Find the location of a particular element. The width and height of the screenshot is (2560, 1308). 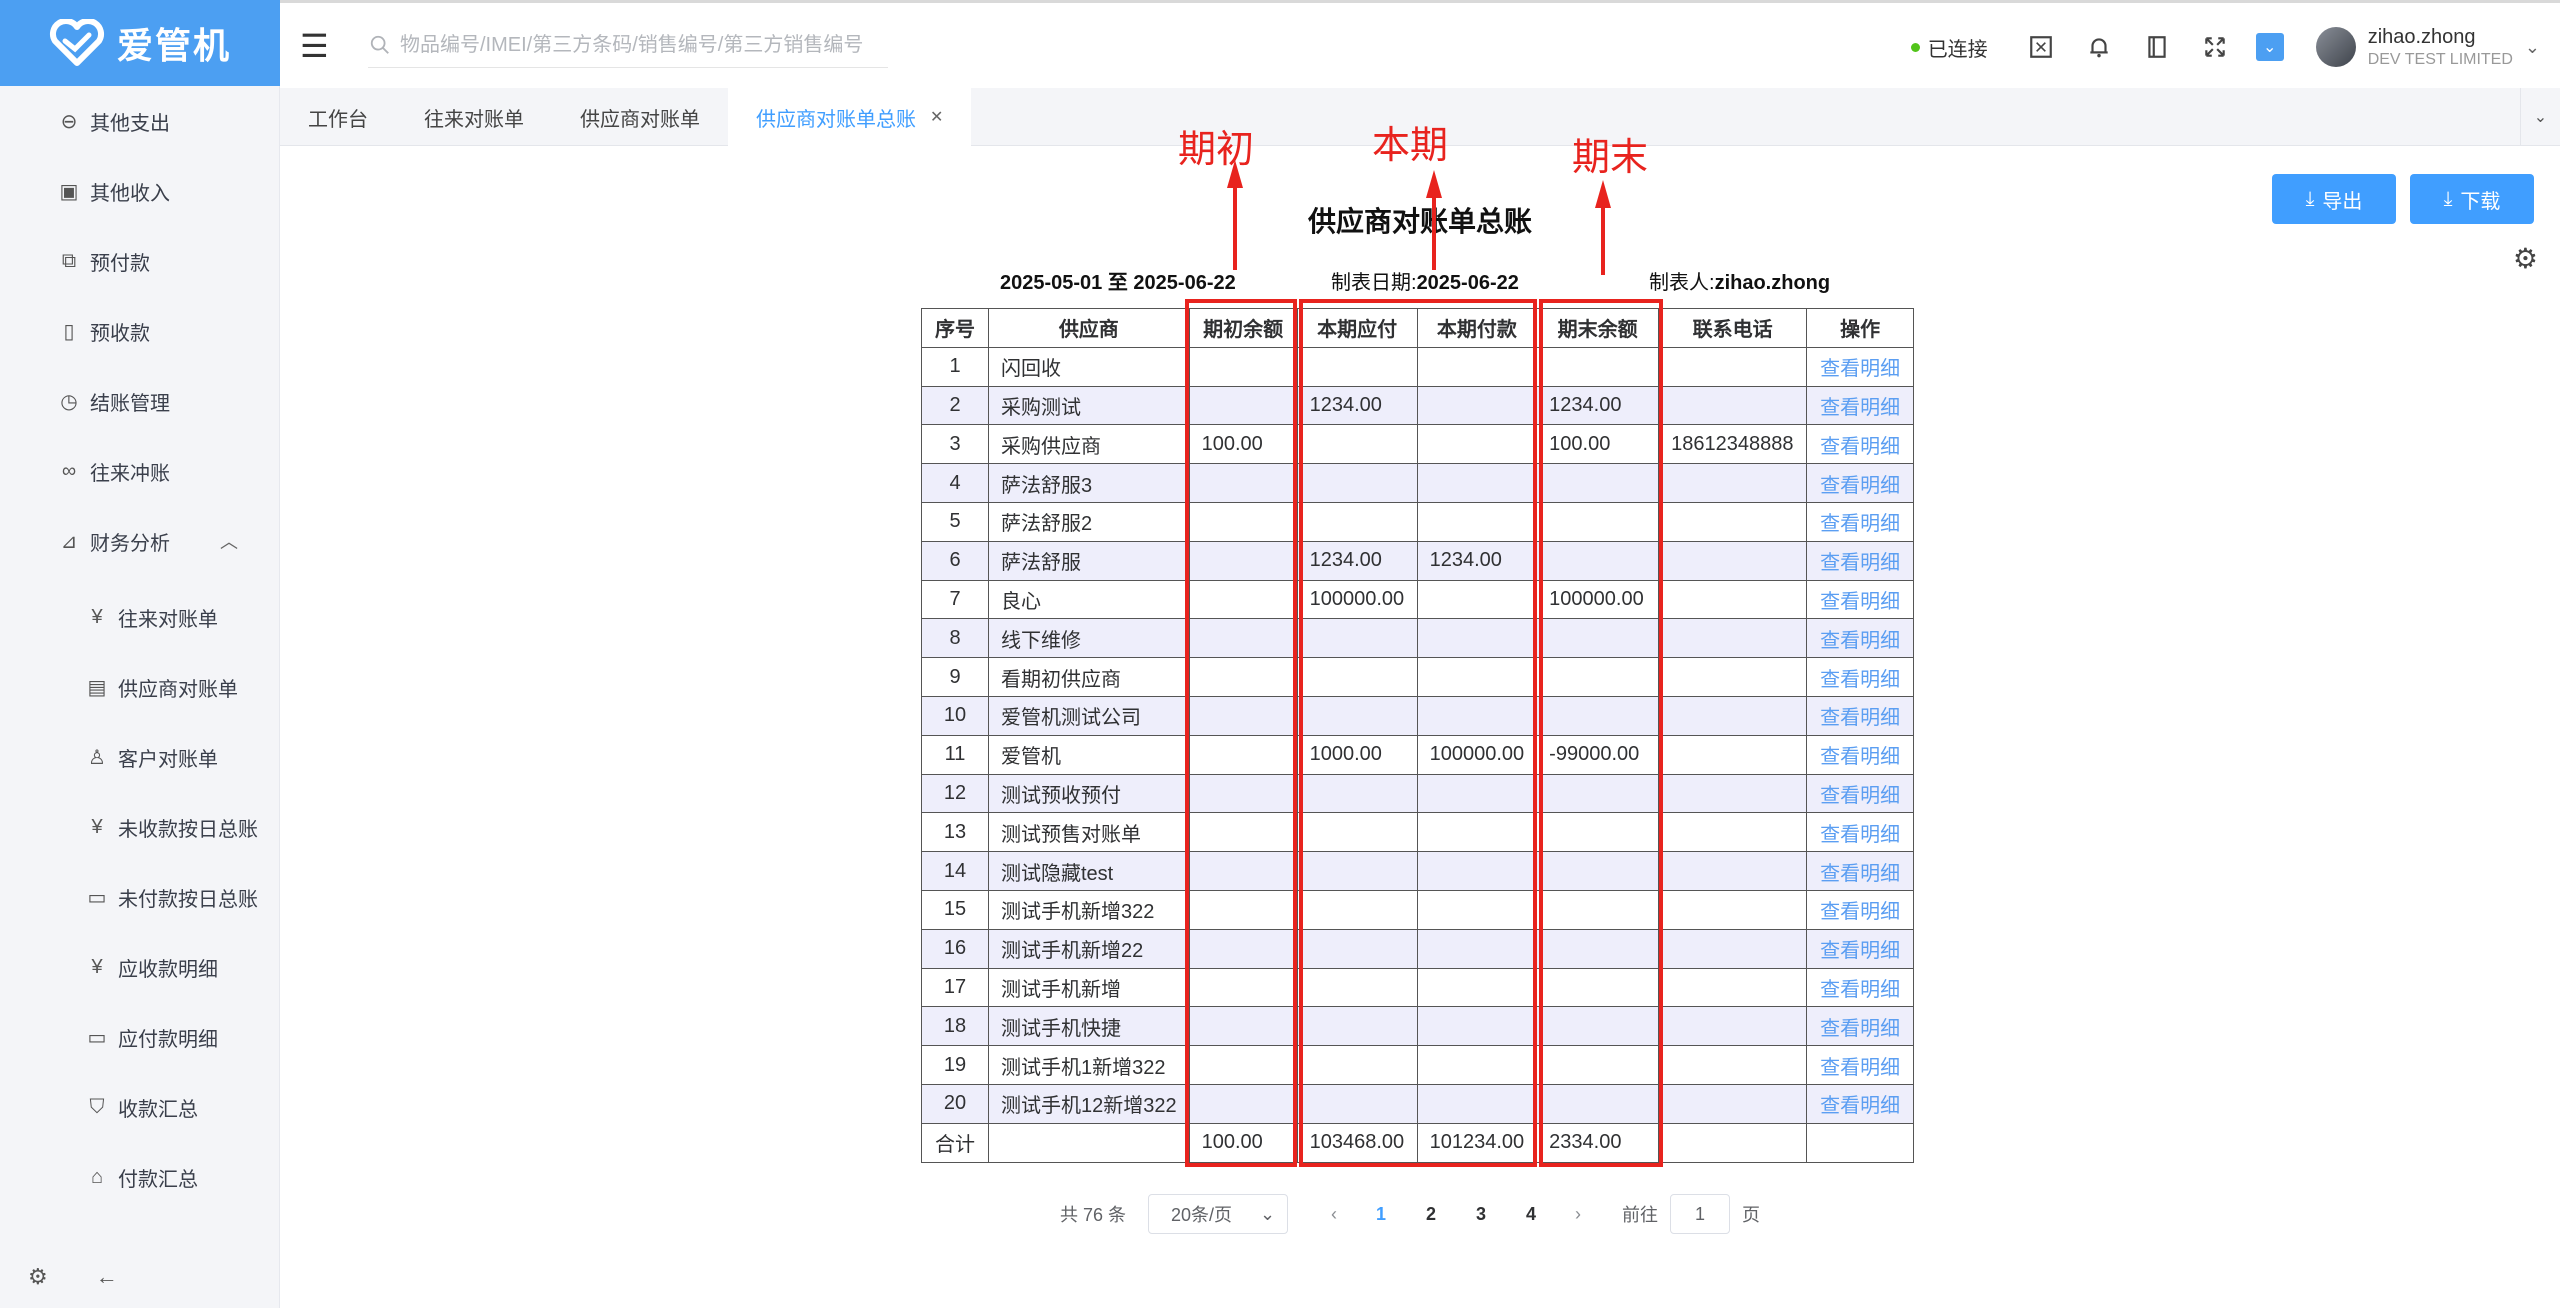

index-cell: 9 is located at coordinates (955, 677).